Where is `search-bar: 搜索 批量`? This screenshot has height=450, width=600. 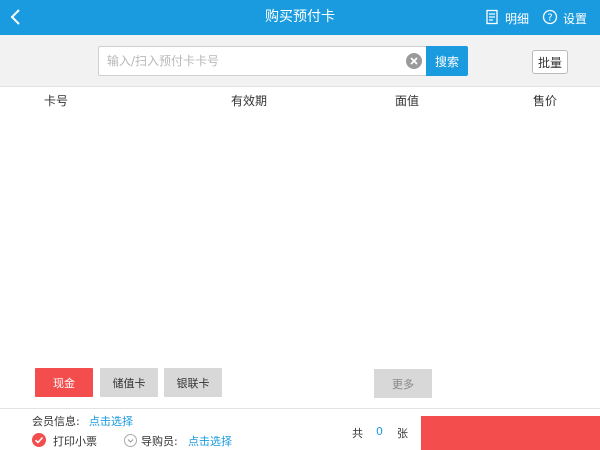 search-bar: 搜索 批量 is located at coordinates (300, 61).